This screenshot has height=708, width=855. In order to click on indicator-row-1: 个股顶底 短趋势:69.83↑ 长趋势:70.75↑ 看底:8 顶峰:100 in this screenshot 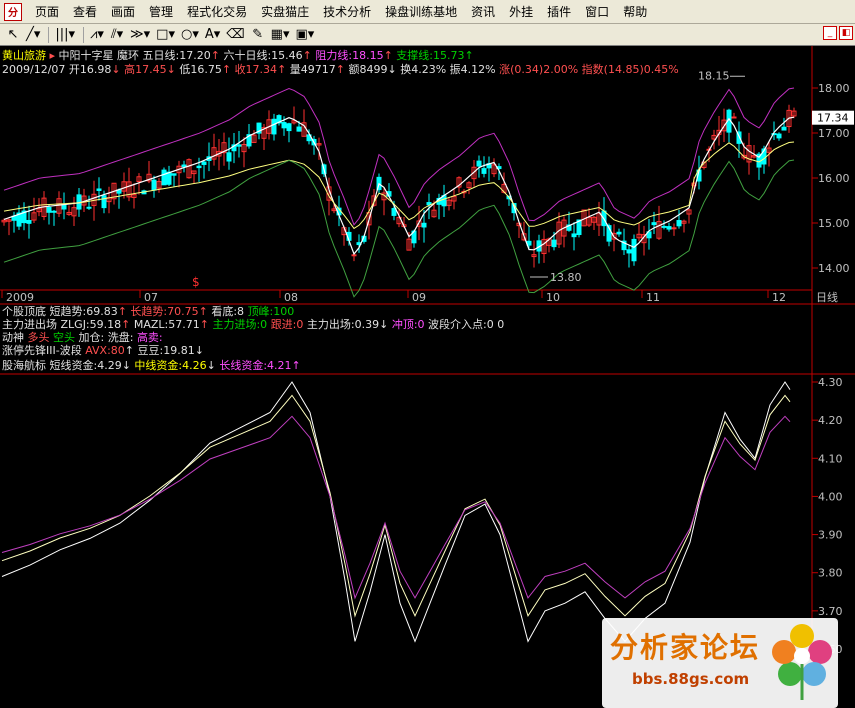, I will do `click(148, 311)`.